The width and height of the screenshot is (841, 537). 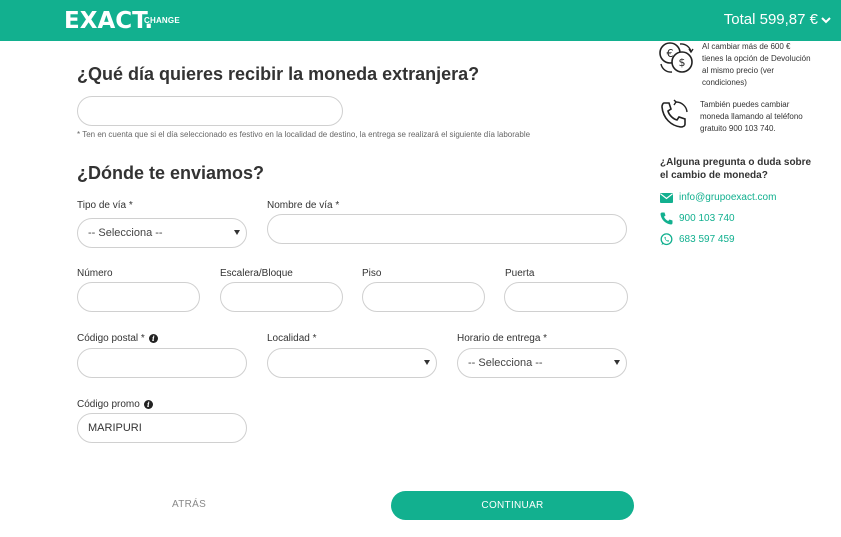 I want to click on locality-label: Localidad *, so click(x=292, y=338).